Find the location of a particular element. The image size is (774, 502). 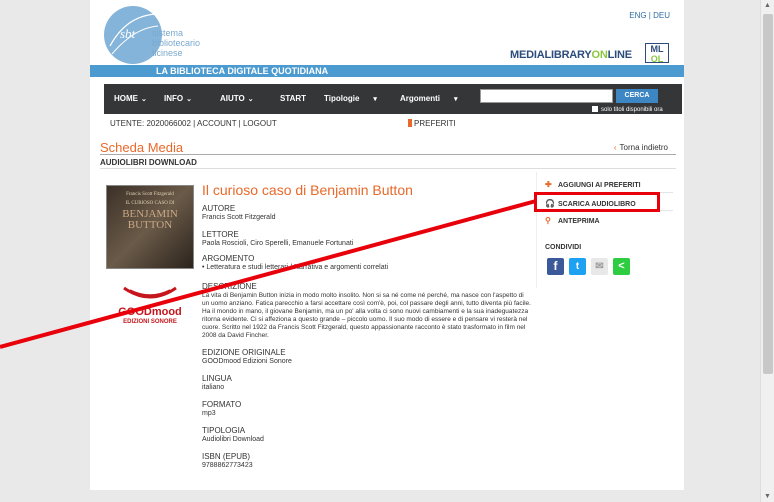

nav-tipologie: Tipologie ▾ is located at coordinates (350, 98).